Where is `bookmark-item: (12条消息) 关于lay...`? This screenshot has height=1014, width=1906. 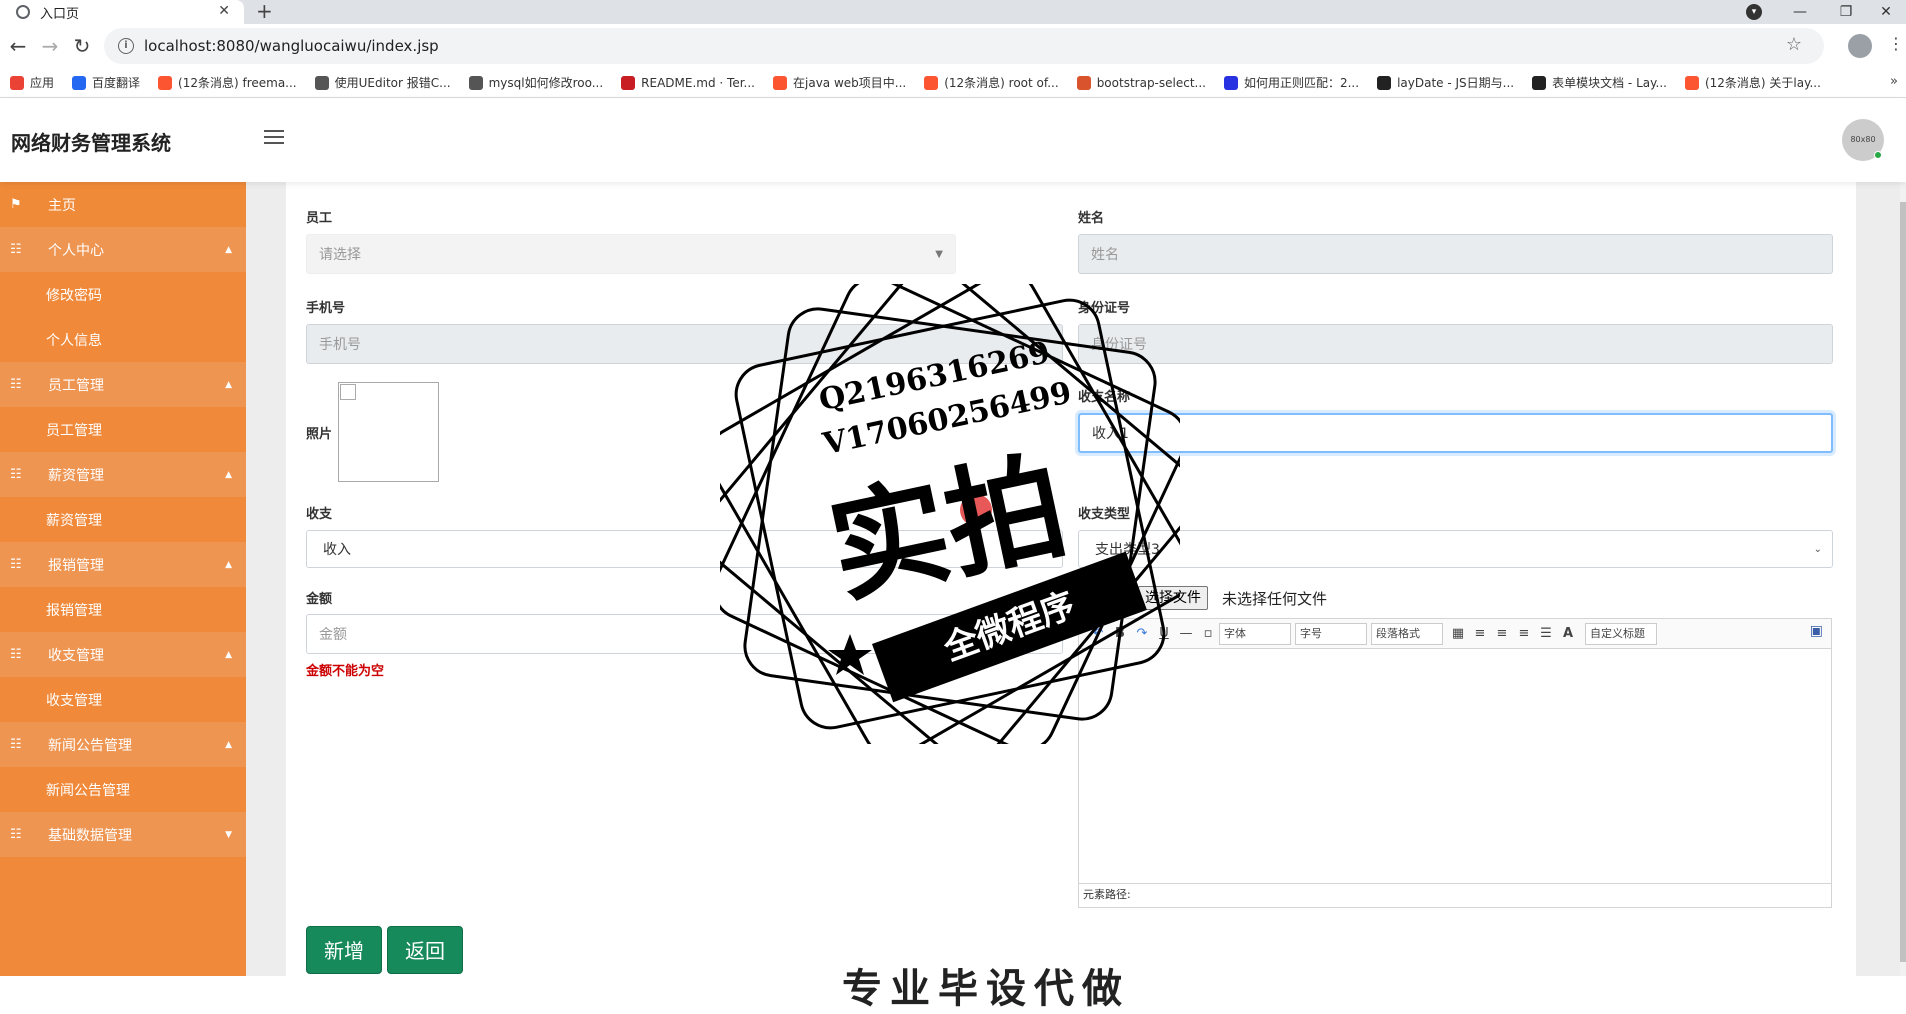 bookmark-item: (12条消息) 关于lay... is located at coordinates (1752, 82).